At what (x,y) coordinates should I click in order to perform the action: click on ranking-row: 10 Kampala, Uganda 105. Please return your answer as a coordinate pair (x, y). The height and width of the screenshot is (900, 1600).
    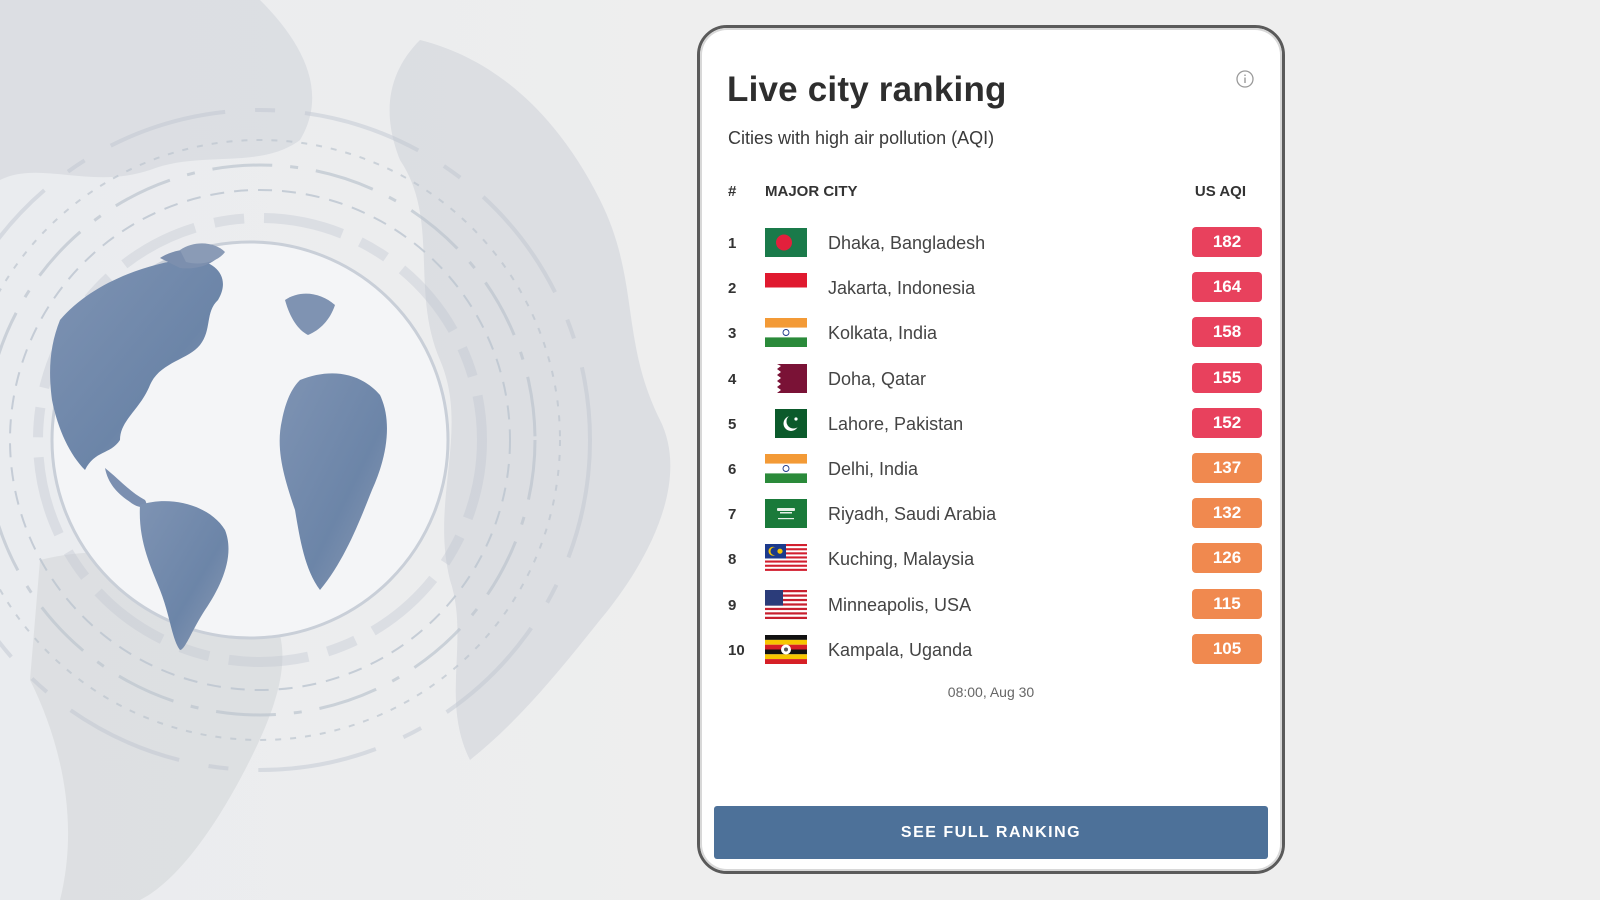
    Looking at the image, I should click on (995, 656).